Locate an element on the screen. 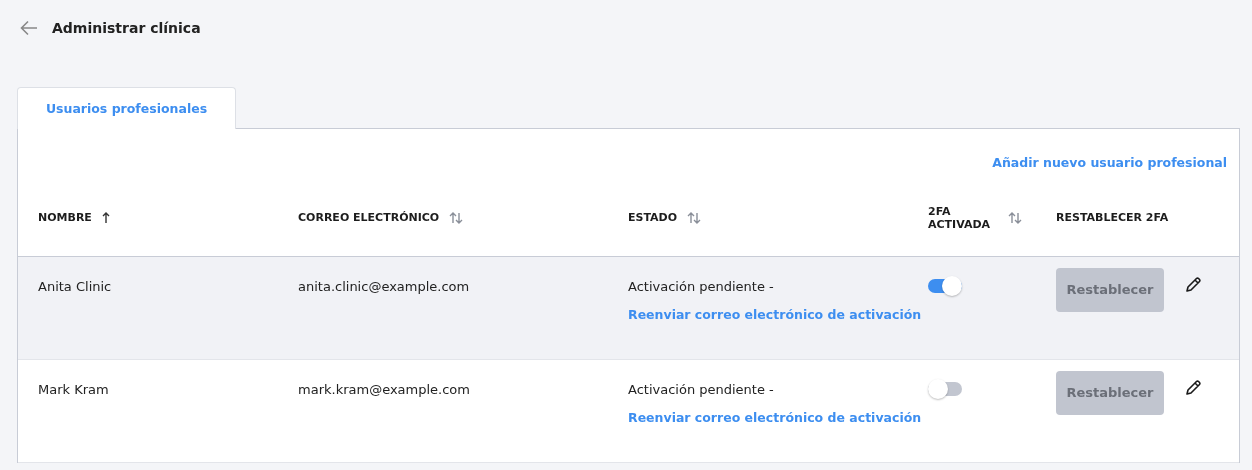 Image resolution: width=1252 pixels, height=470 pixels. back-arrow-icon is located at coordinates (29, 27).